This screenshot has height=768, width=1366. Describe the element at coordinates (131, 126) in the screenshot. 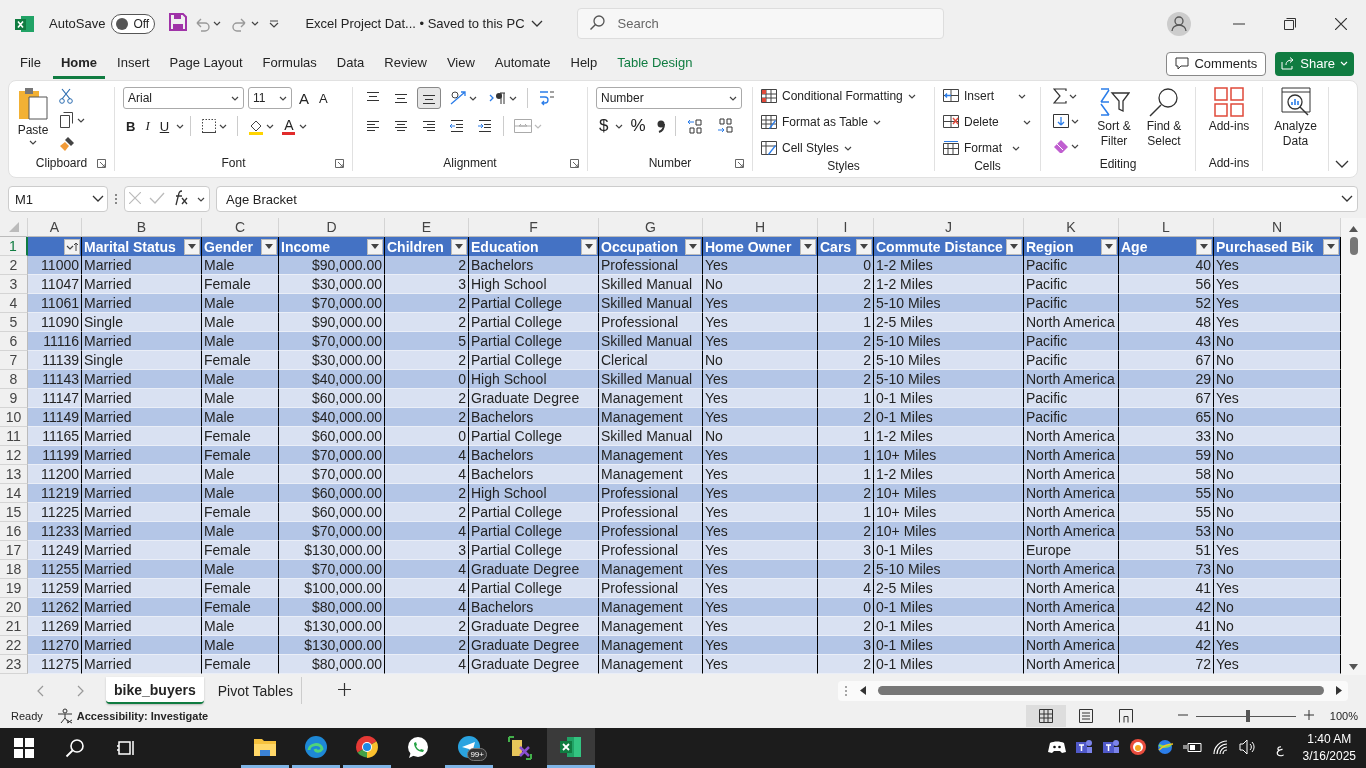

I see `bold-button: B` at that location.